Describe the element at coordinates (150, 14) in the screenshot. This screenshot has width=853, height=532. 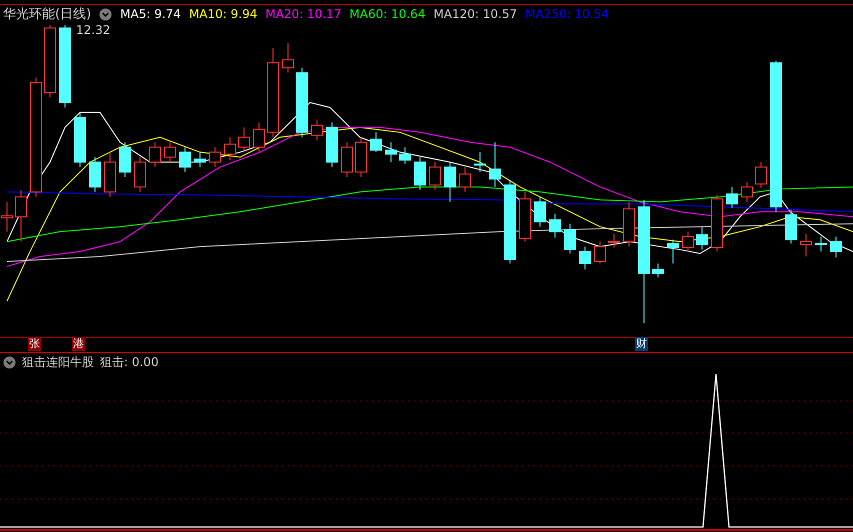
I see `moving-average-value: MA5: 9.74` at that location.